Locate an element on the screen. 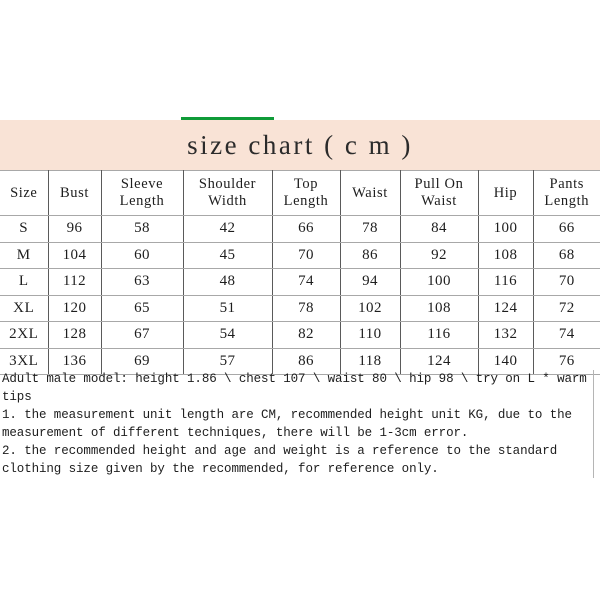 Image resolution: width=600 pixels, height=600 pixels. table-row: S 96 58 42 66 78 84 100 66 is located at coordinates (300, 229).